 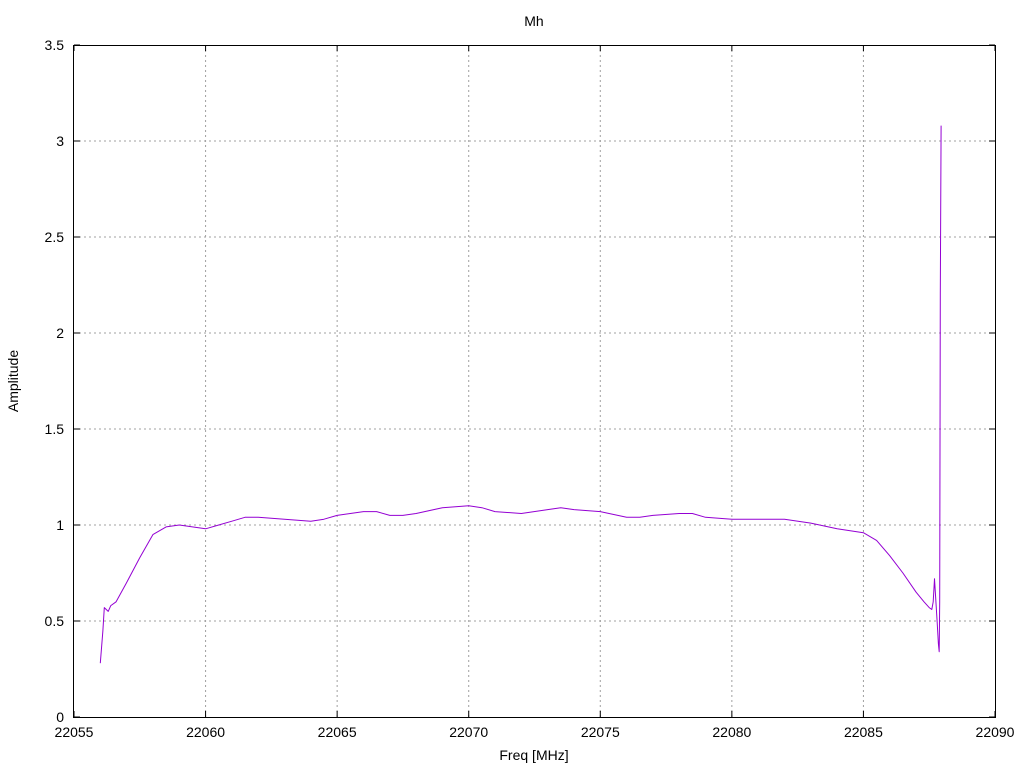 I want to click on y-tick-label: 1, so click(x=60, y=525).